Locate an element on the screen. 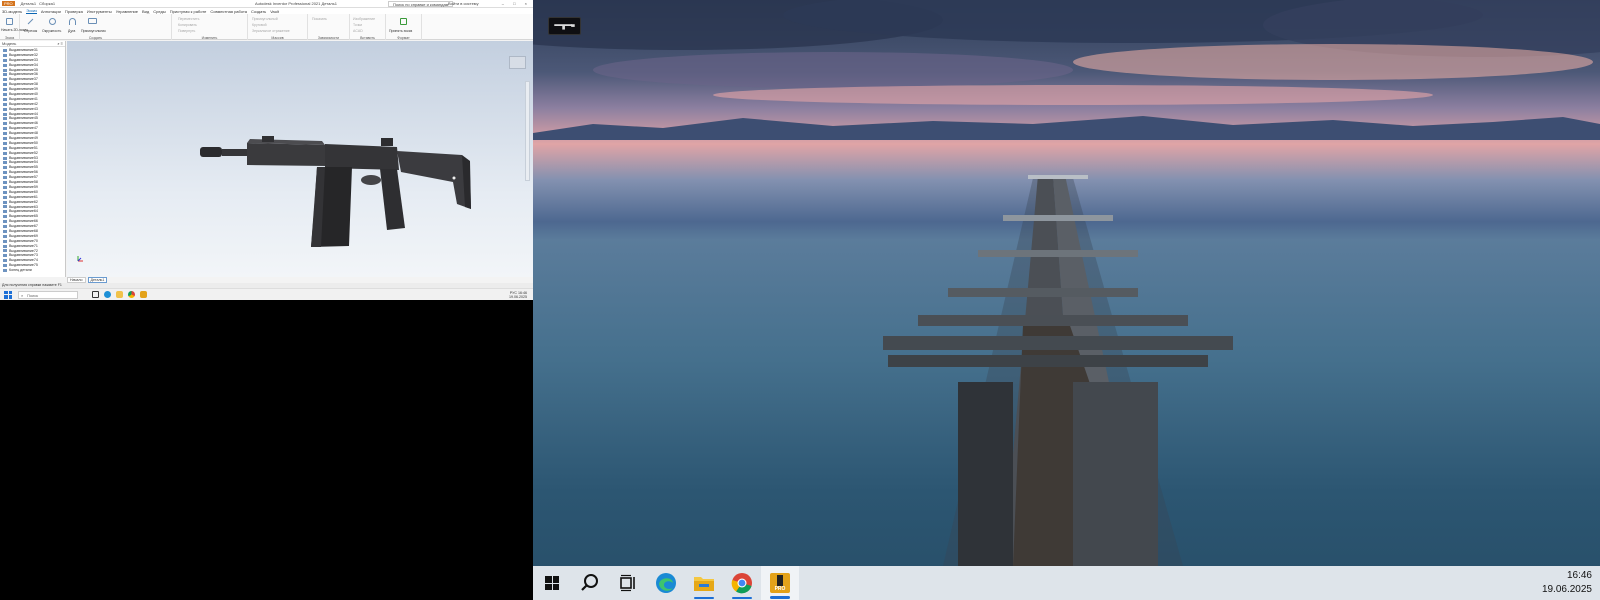 The height and width of the screenshot is (600, 1600). title-tab-assembly: Сборка1 is located at coordinates (47, 3).